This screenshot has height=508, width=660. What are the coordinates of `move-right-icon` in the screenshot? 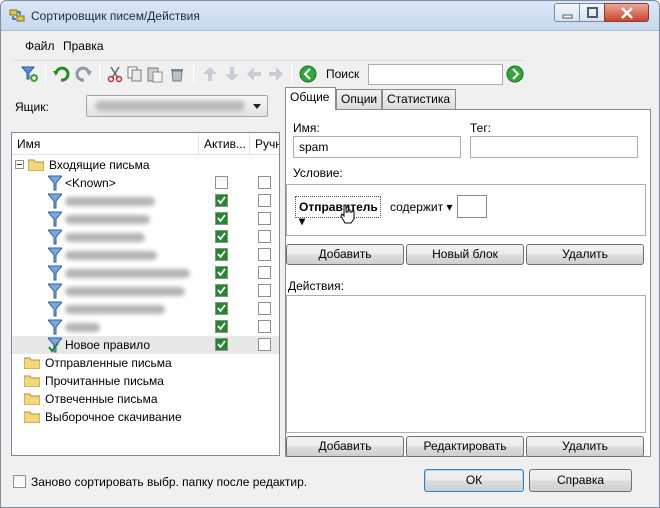 It's located at (276, 74).